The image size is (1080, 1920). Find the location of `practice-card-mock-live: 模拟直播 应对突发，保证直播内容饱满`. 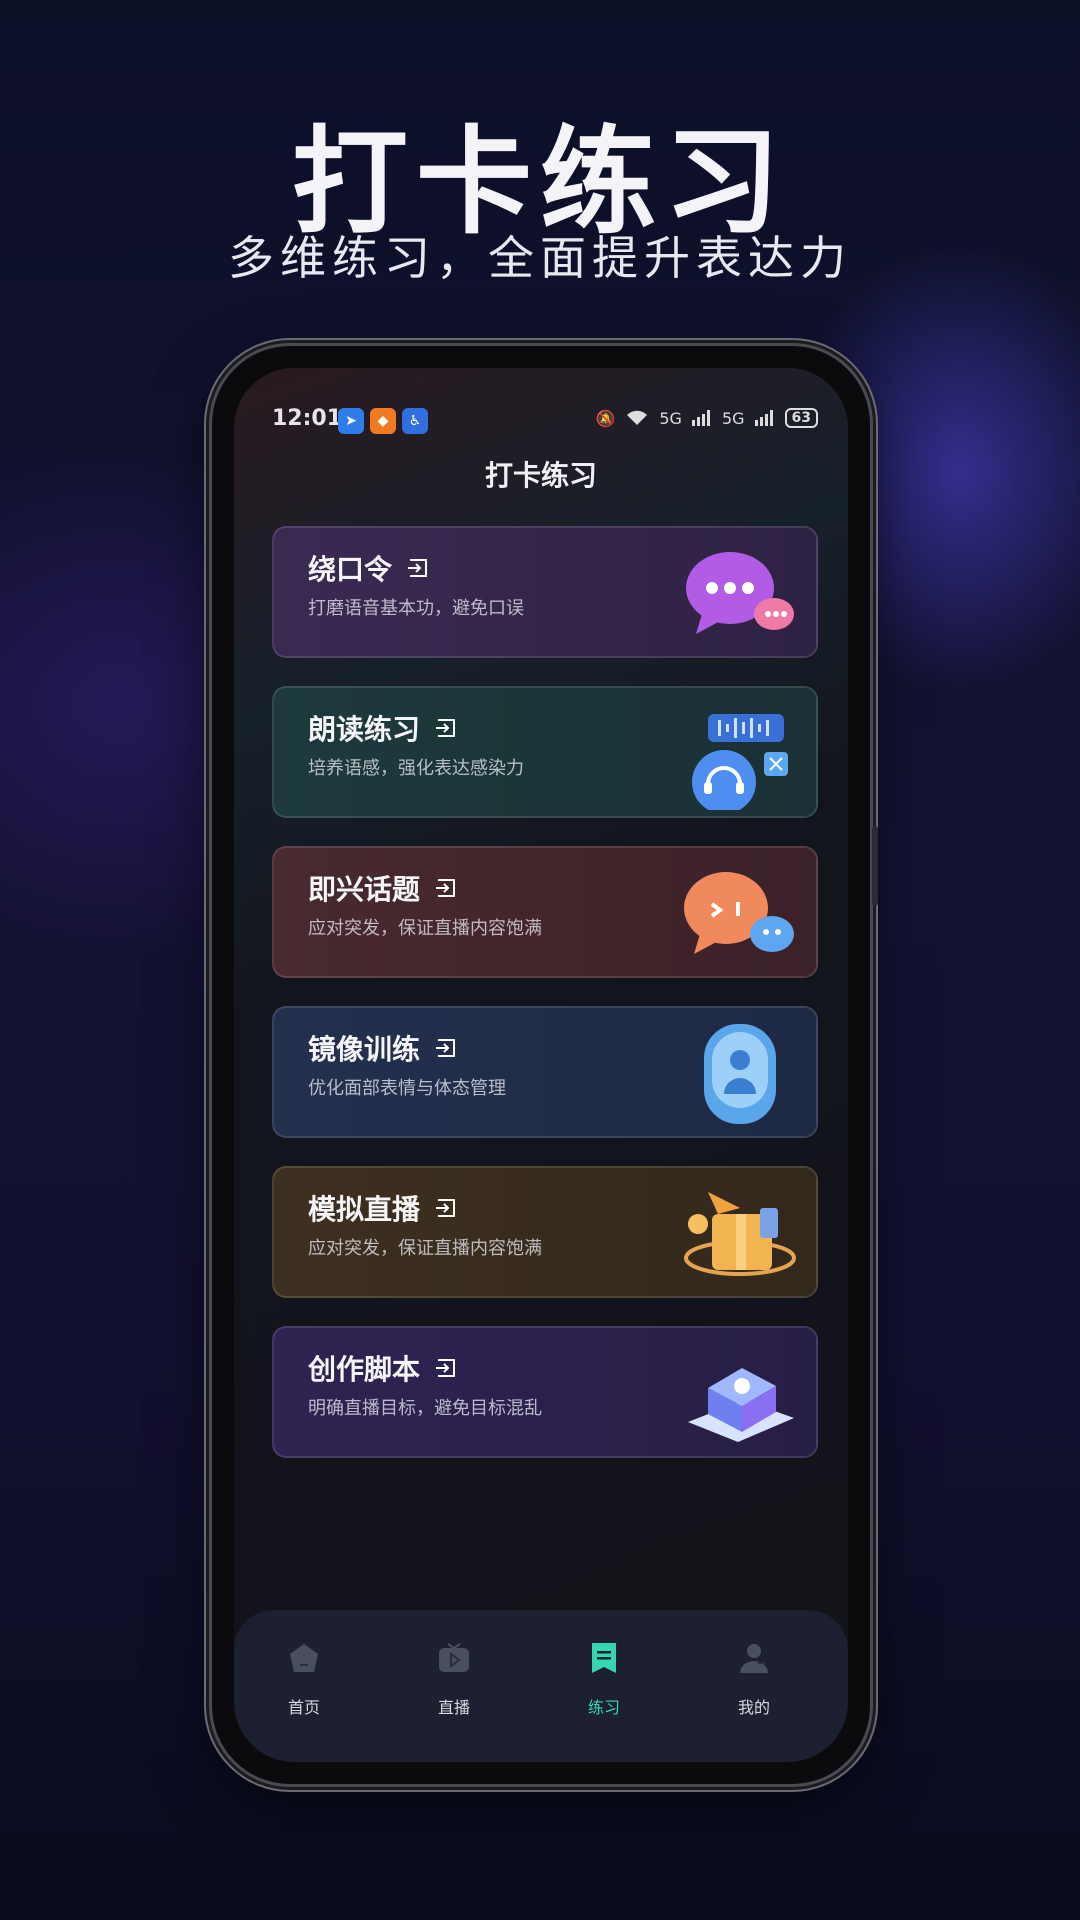

practice-card-mock-live: 模拟直播 应对突发，保证直播内容饱满 is located at coordinates (545, 1232).